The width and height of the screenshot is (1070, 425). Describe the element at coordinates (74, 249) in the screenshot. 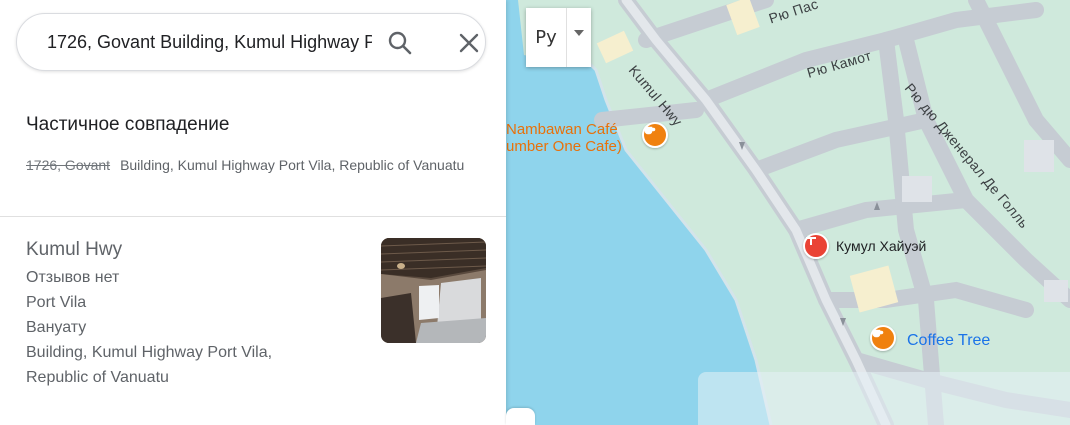

I see `result-title: Kumul Hwy` at that location.